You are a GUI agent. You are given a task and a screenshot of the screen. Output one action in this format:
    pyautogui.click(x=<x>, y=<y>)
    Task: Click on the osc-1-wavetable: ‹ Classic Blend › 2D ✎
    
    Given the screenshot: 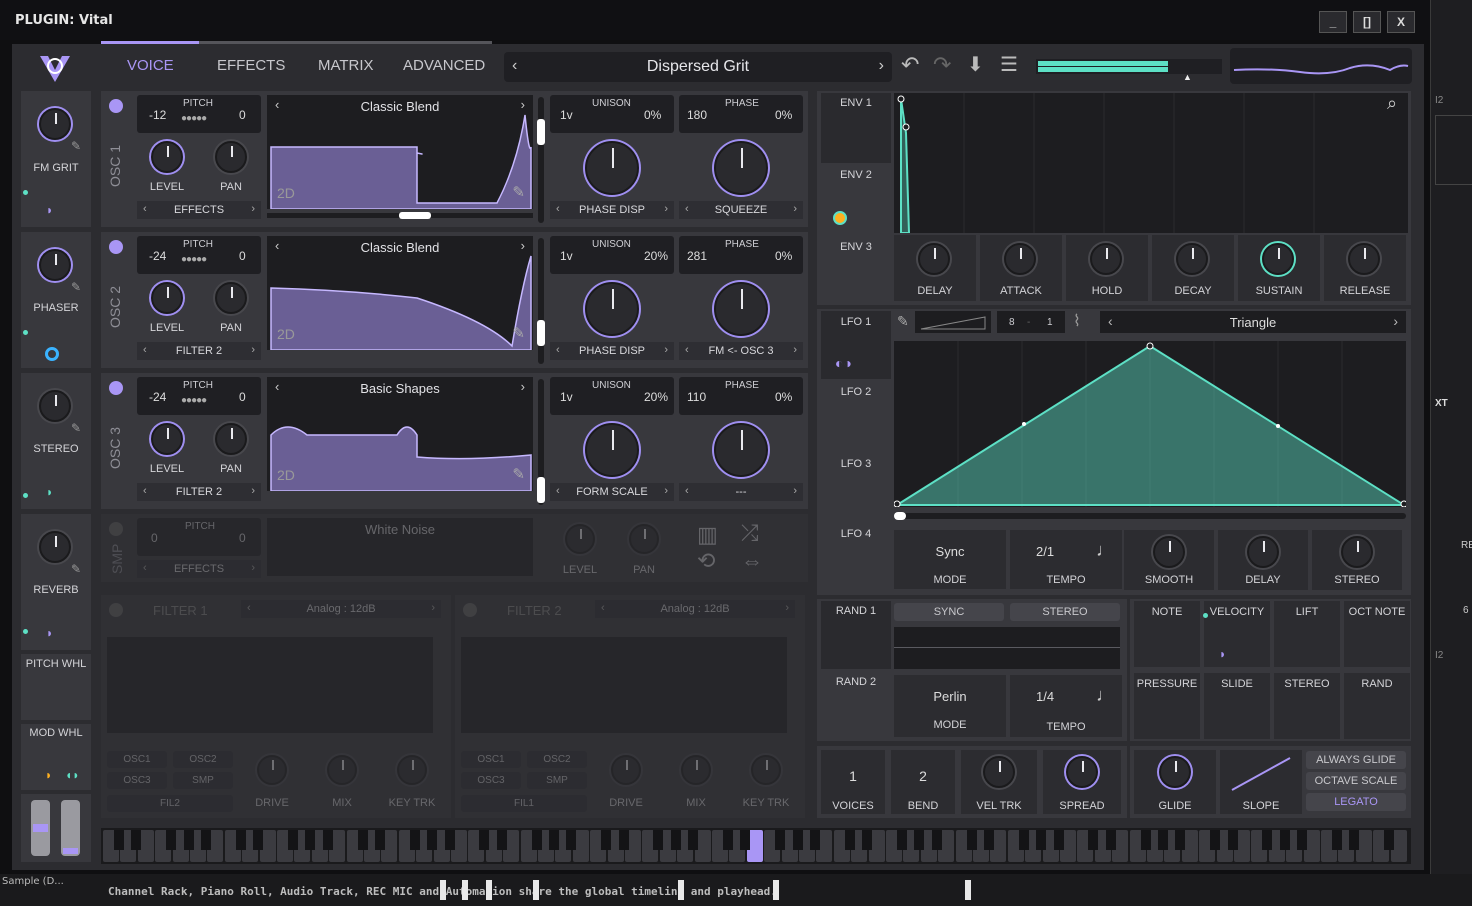 What is the action you would take?
    pyautogui.click(x=400, y=152)
    